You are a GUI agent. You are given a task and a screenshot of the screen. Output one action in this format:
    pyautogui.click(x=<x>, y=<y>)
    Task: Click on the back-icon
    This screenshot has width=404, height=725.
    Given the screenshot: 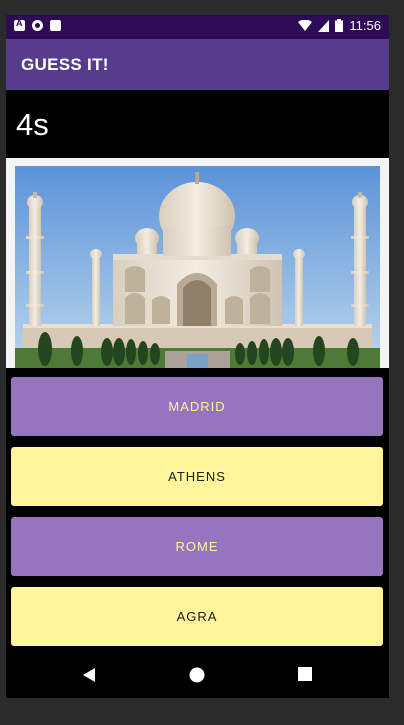 What is the action you would take?
    pyautogui.click(x=89, y=675)
    